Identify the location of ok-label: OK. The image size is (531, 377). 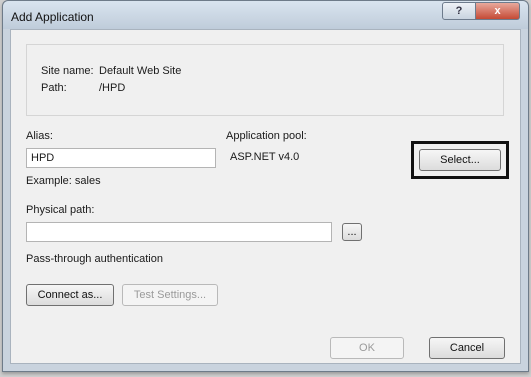
(367, 348).